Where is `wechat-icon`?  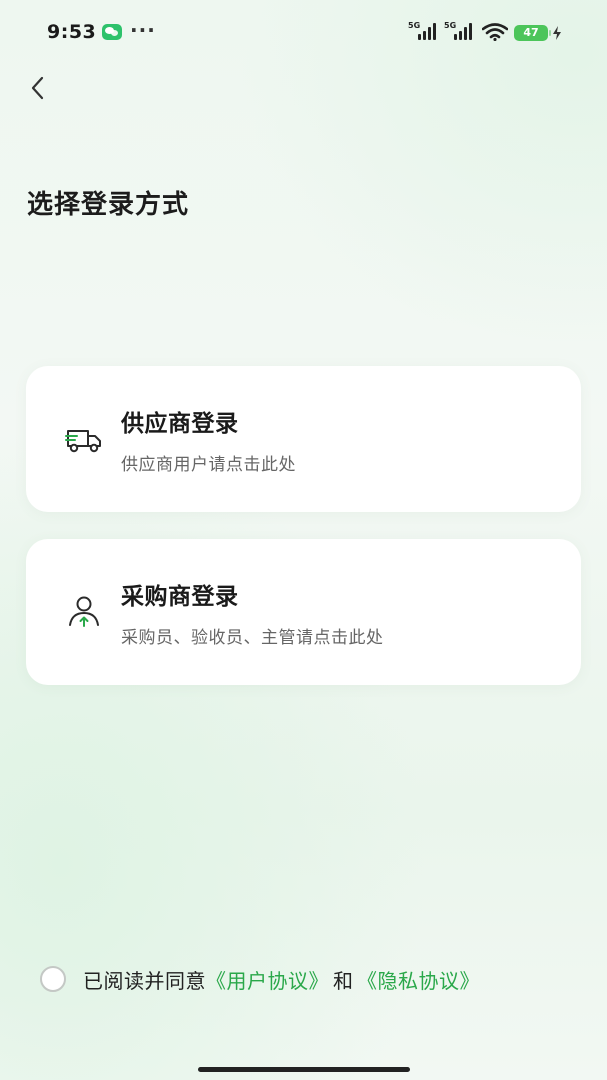 wechat-icon is located at coordinates (112, 32).